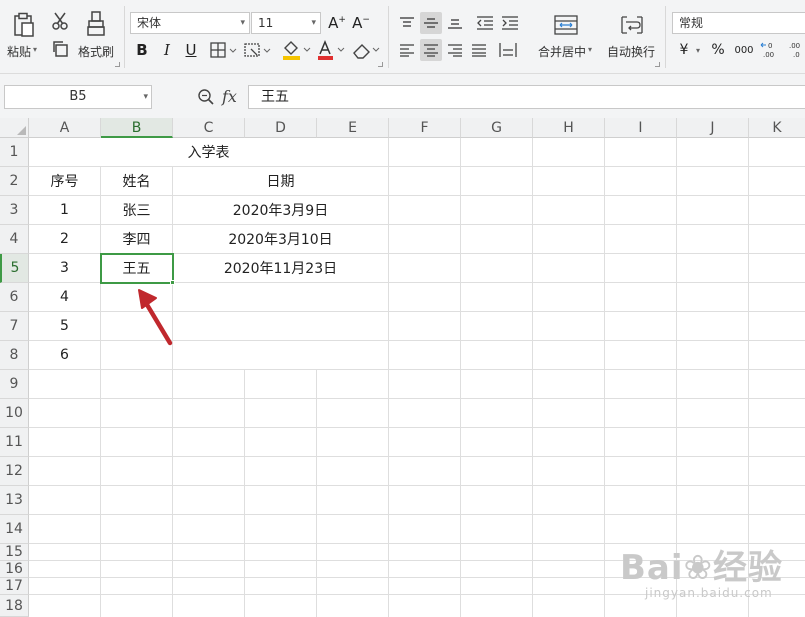 The width and height of the screenshot is (805, 617). What do you see at coordinates (14, 268) in the screenshot?
I see `row-header-5: 5` at bounding box center [14, 268].